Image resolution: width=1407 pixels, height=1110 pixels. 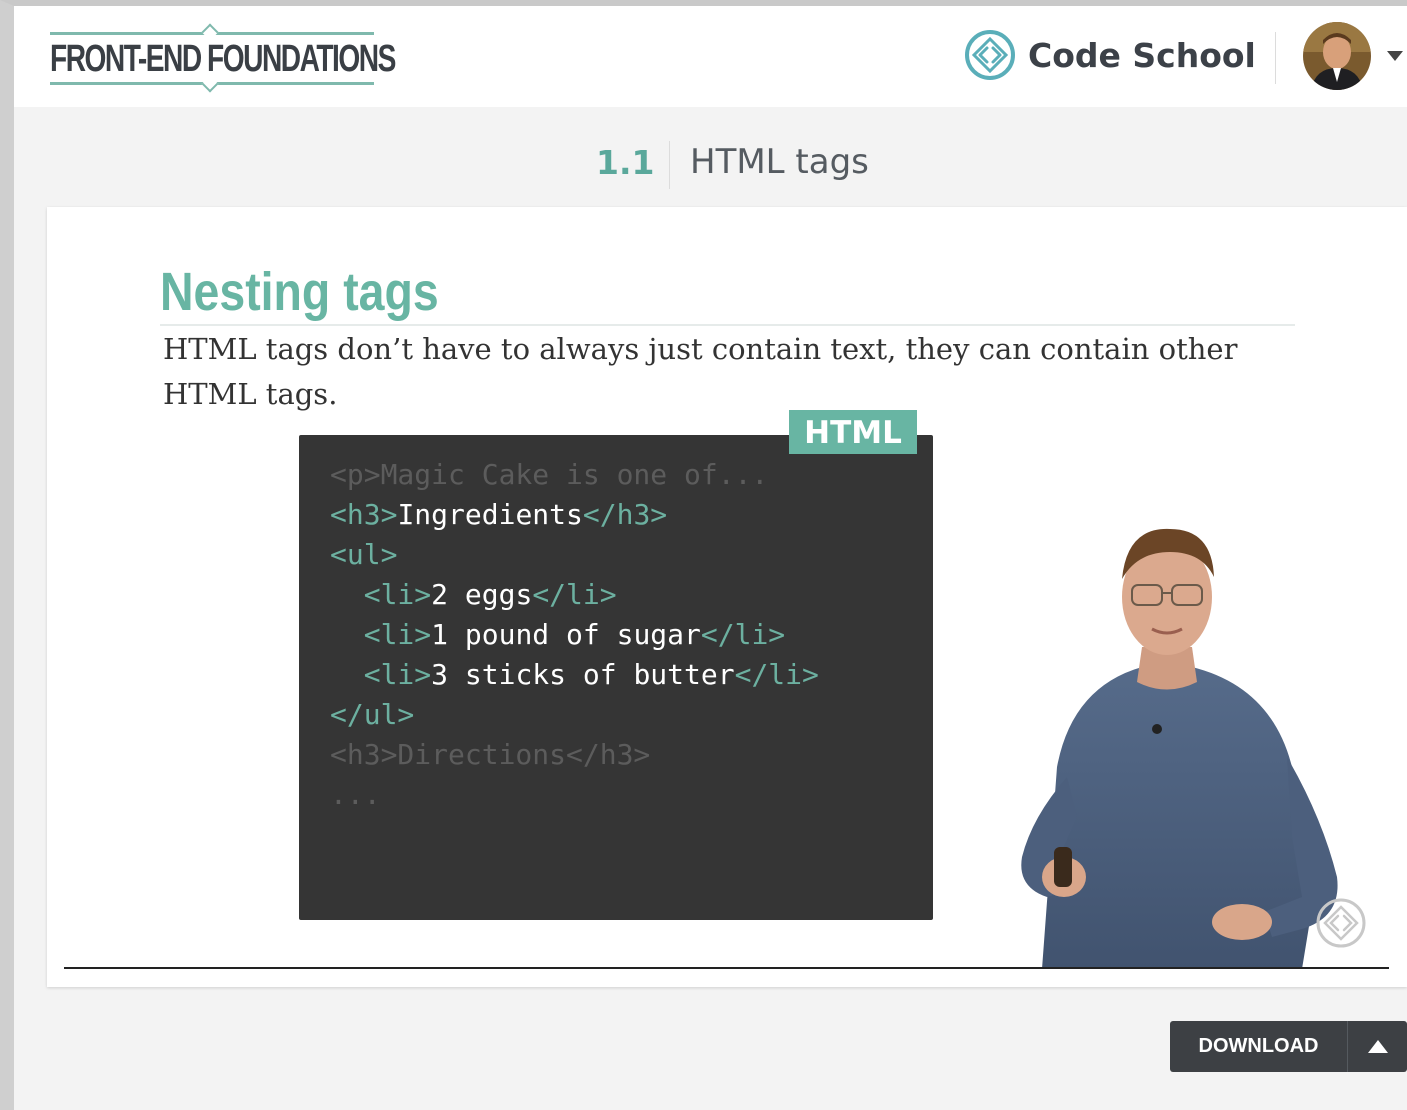 I want to click on user-avatar, so click(x=1337, y=56).